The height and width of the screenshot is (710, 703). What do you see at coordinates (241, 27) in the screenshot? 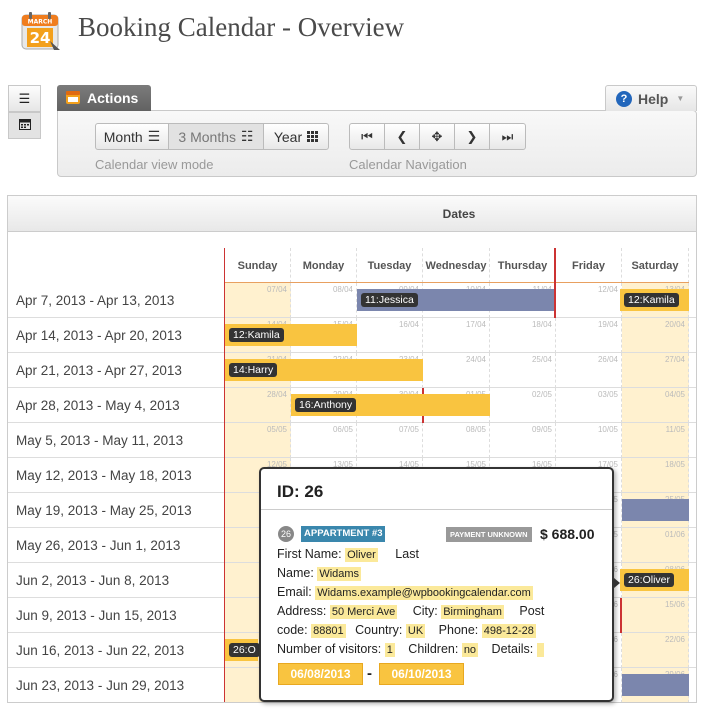
I see `page-title: Booking Calendar - Overview` at bounding box center [241, 27].